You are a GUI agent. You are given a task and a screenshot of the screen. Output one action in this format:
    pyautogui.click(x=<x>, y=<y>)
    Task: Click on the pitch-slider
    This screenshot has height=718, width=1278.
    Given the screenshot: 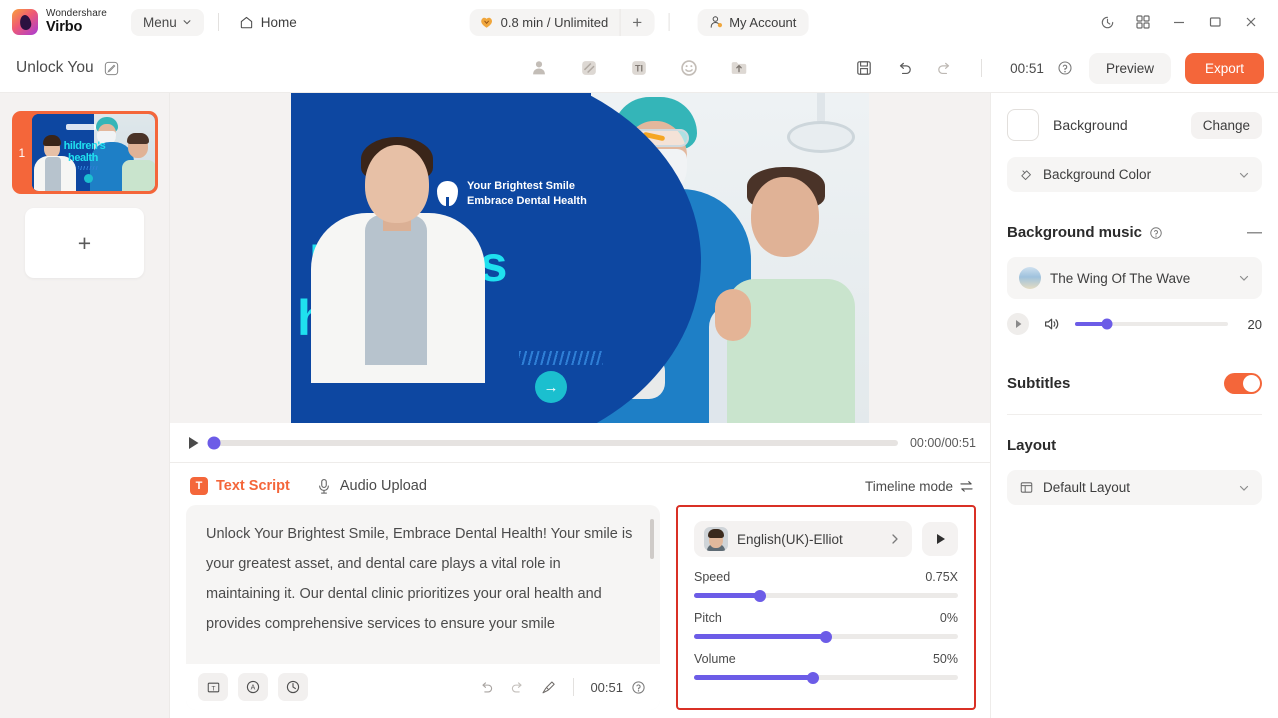 What is the action you would take?
    pyautogui.click(x=826, y=636)
    